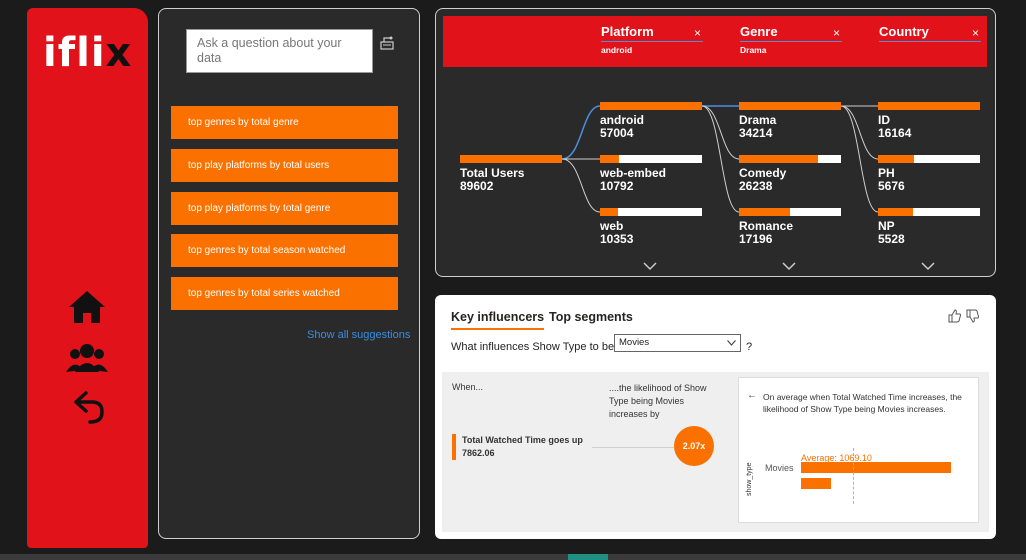 The height and width of the screenshot is (560, 1026). I want to click on category-label: Movies, so click(779, 468).